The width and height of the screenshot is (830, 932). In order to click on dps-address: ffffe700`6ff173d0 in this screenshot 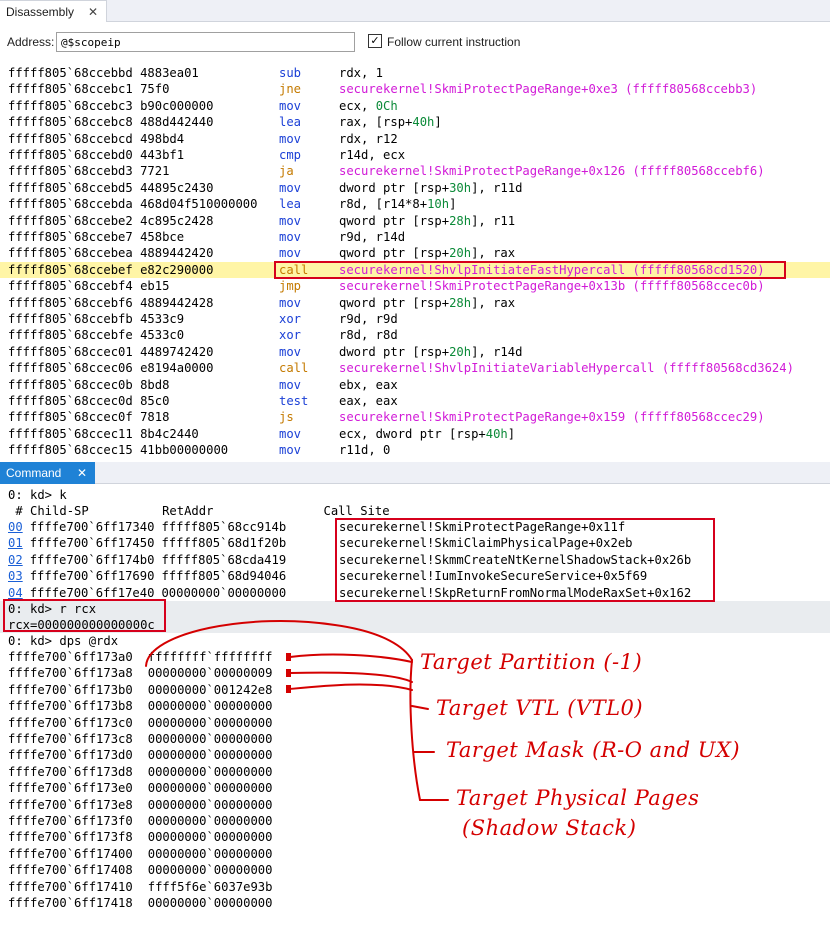, I will do `click(70, 755)`.